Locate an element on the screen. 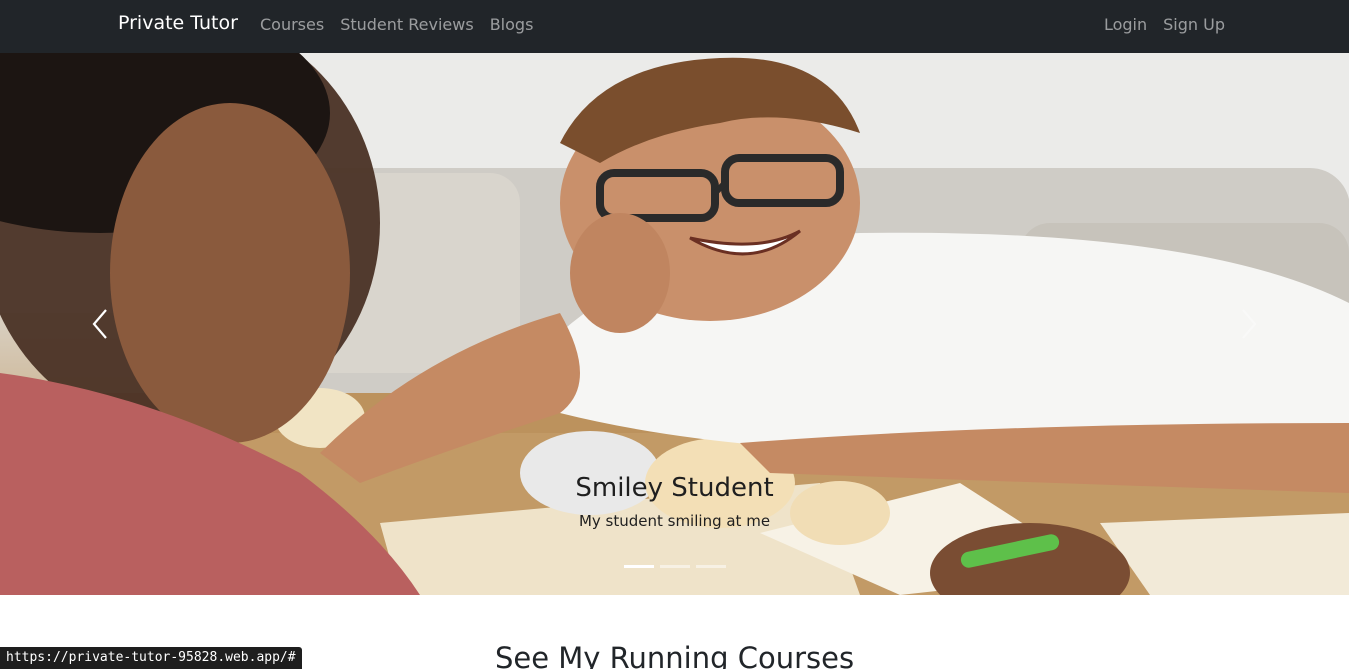  nav-primary-links: Courses Student Reviews Blogs is located at coordinates (396, 24).